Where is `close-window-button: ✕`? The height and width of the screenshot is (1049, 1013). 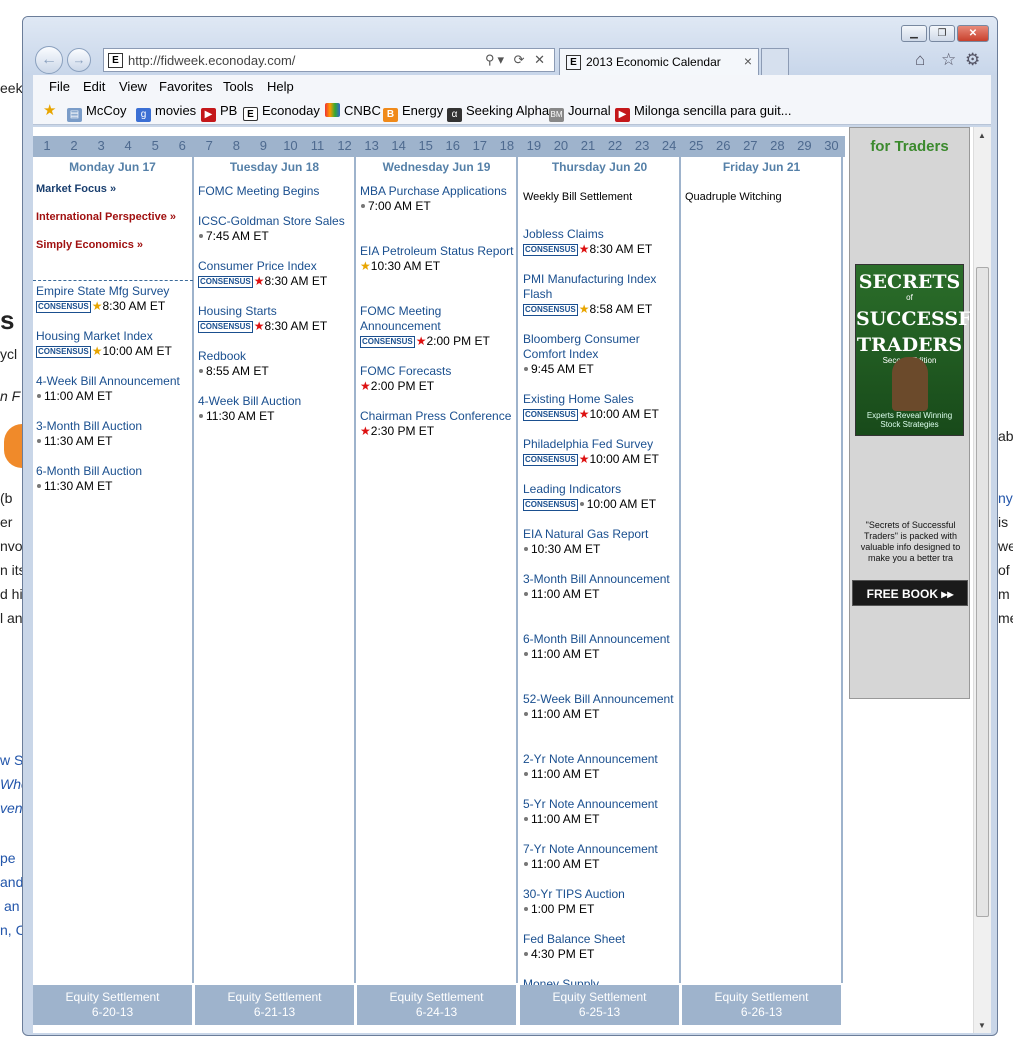 close-window-button: ✕ is located at coordinates (973, 33).